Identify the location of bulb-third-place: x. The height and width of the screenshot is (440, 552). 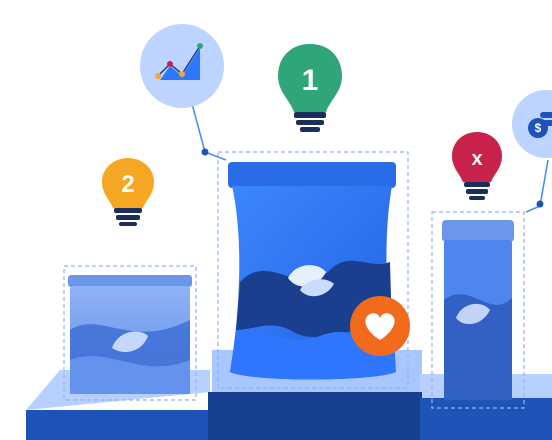
(477, 166).